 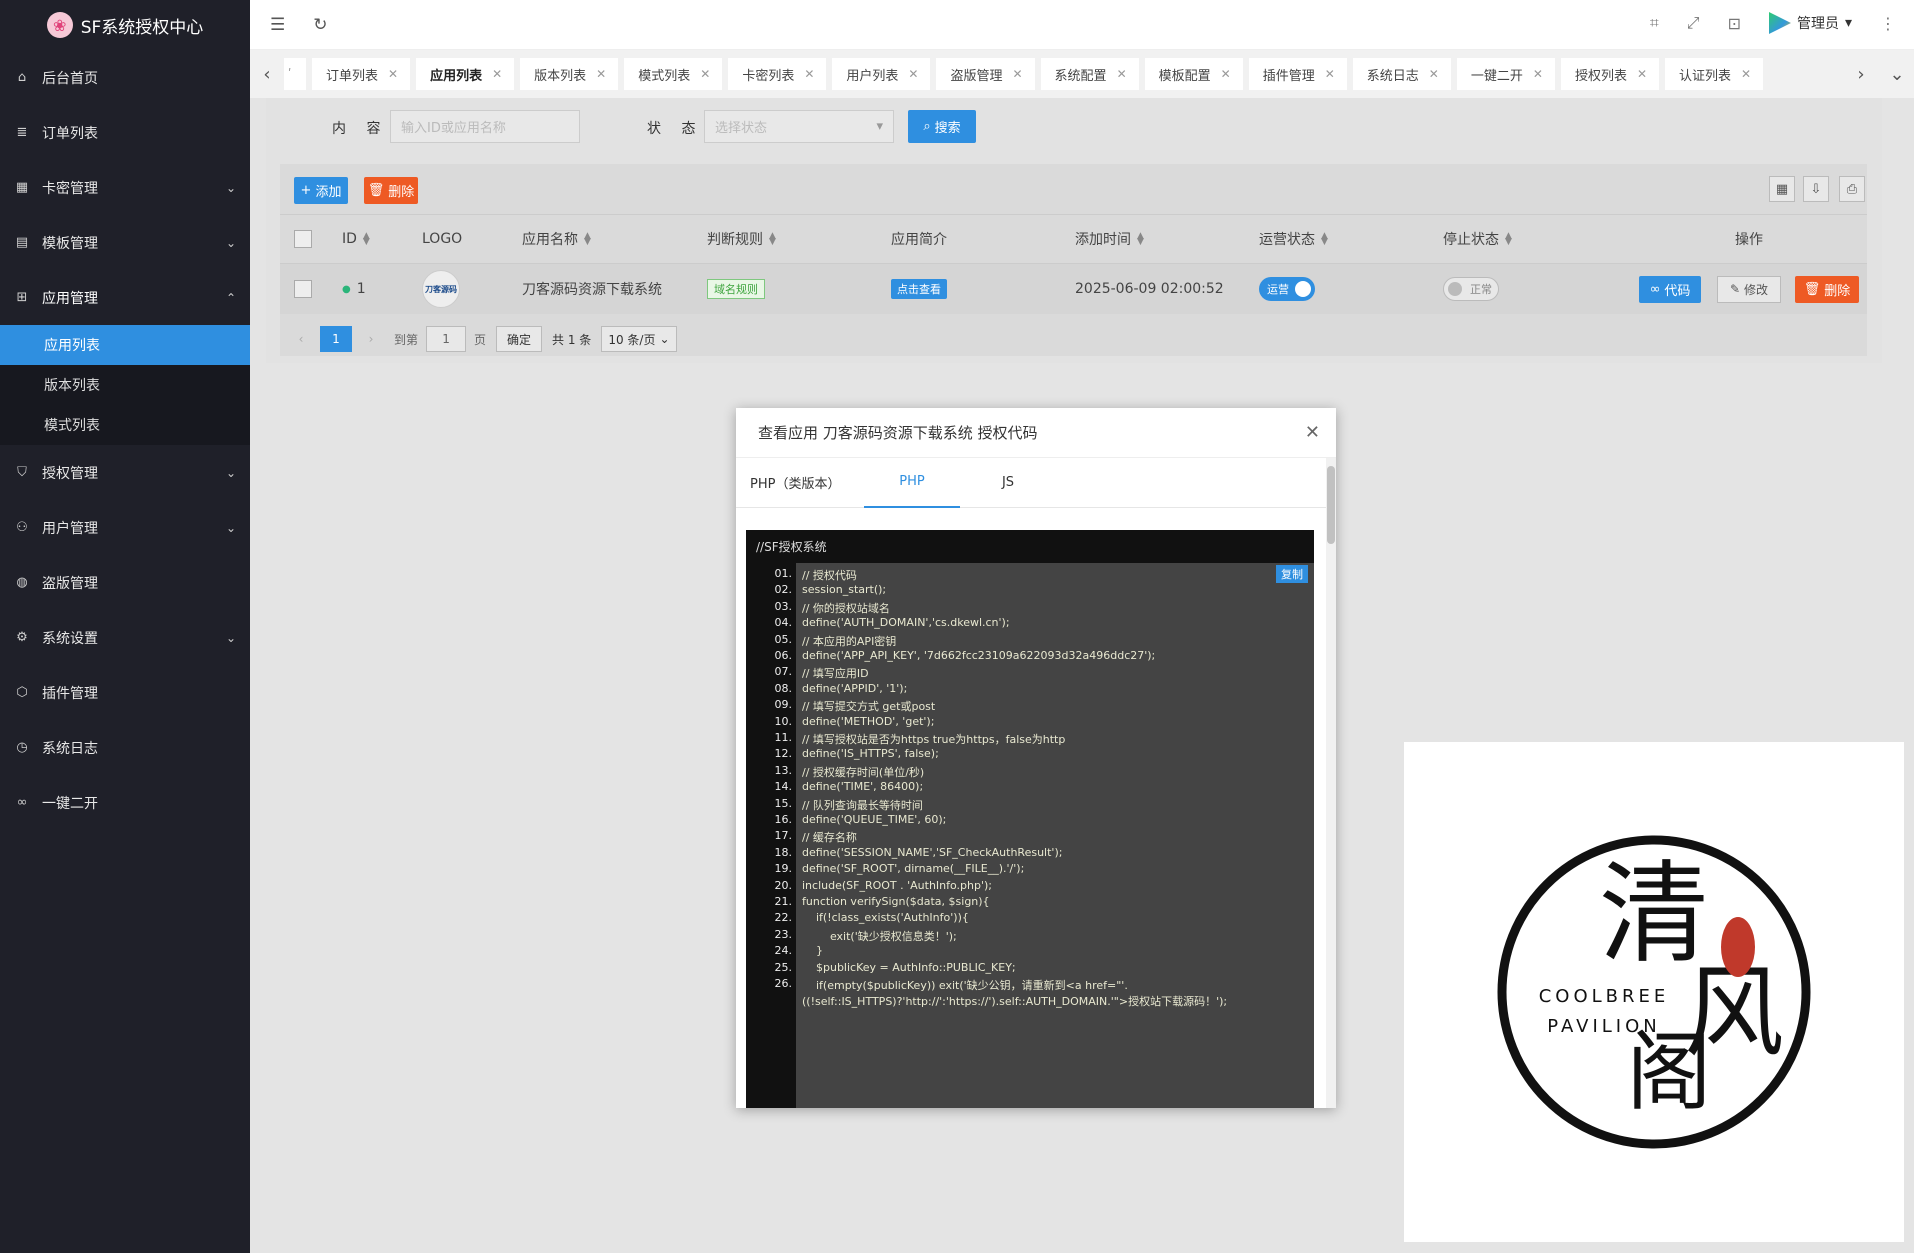 I want to click on tab-php: PHP, so click(x=912, y=483).